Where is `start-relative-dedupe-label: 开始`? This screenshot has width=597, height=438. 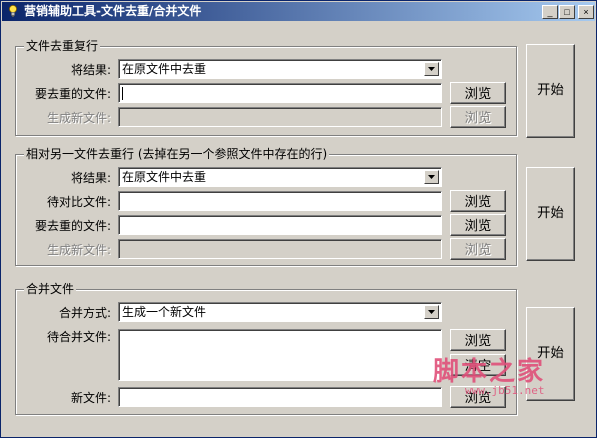
start-relative-dedupe-label: 开始 is located at coordinates (550, 212).